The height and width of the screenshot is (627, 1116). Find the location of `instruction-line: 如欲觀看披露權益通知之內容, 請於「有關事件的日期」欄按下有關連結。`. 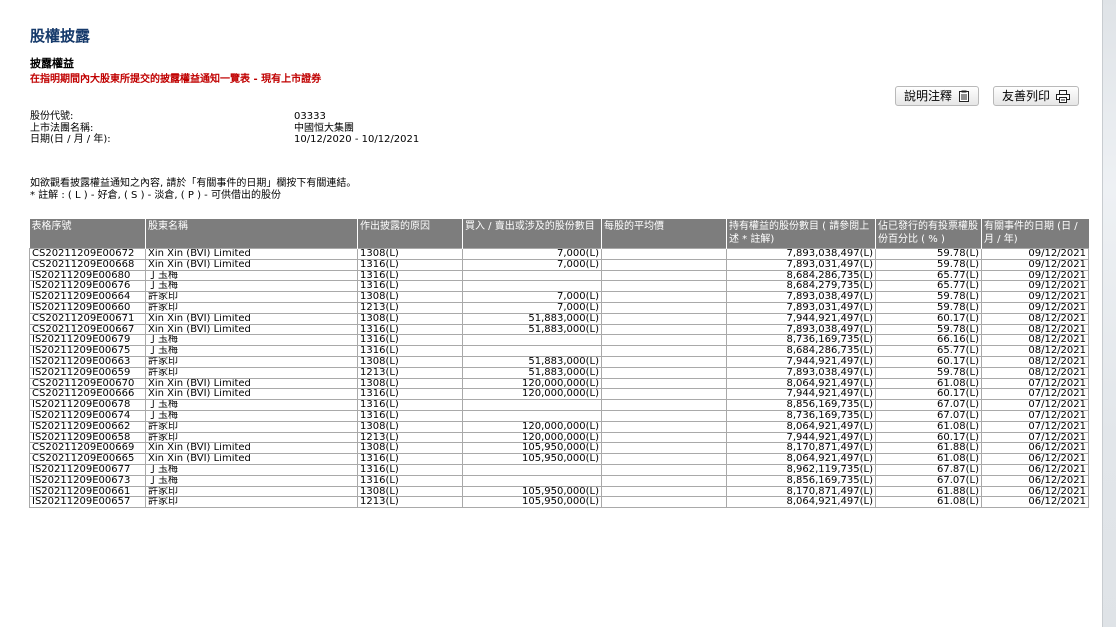

instruction-line: 如欲觀看披露權益通知之內容, 請於「有關事件的日期」欄按下有關連結。 is located at coordinates (193, 183).